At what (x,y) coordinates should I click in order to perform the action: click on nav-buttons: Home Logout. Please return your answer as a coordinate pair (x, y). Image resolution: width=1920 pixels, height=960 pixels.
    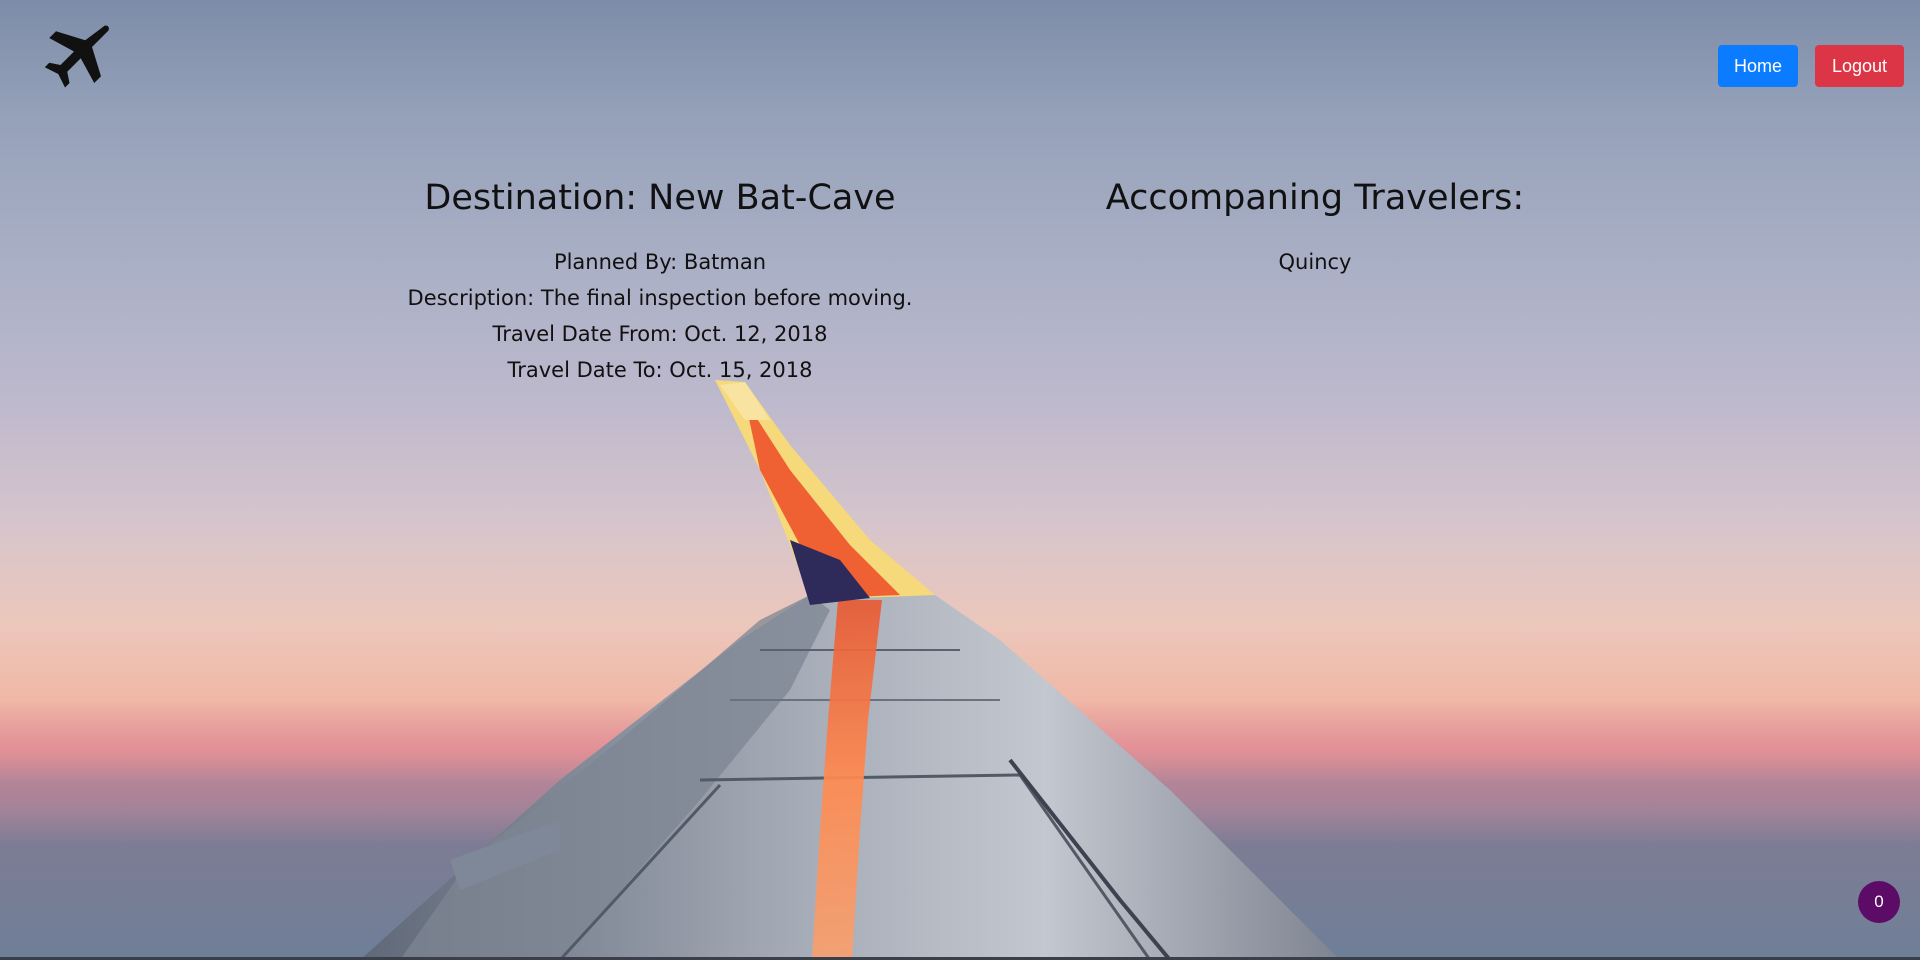
    Looking at the image, I should click on (1811, 66).